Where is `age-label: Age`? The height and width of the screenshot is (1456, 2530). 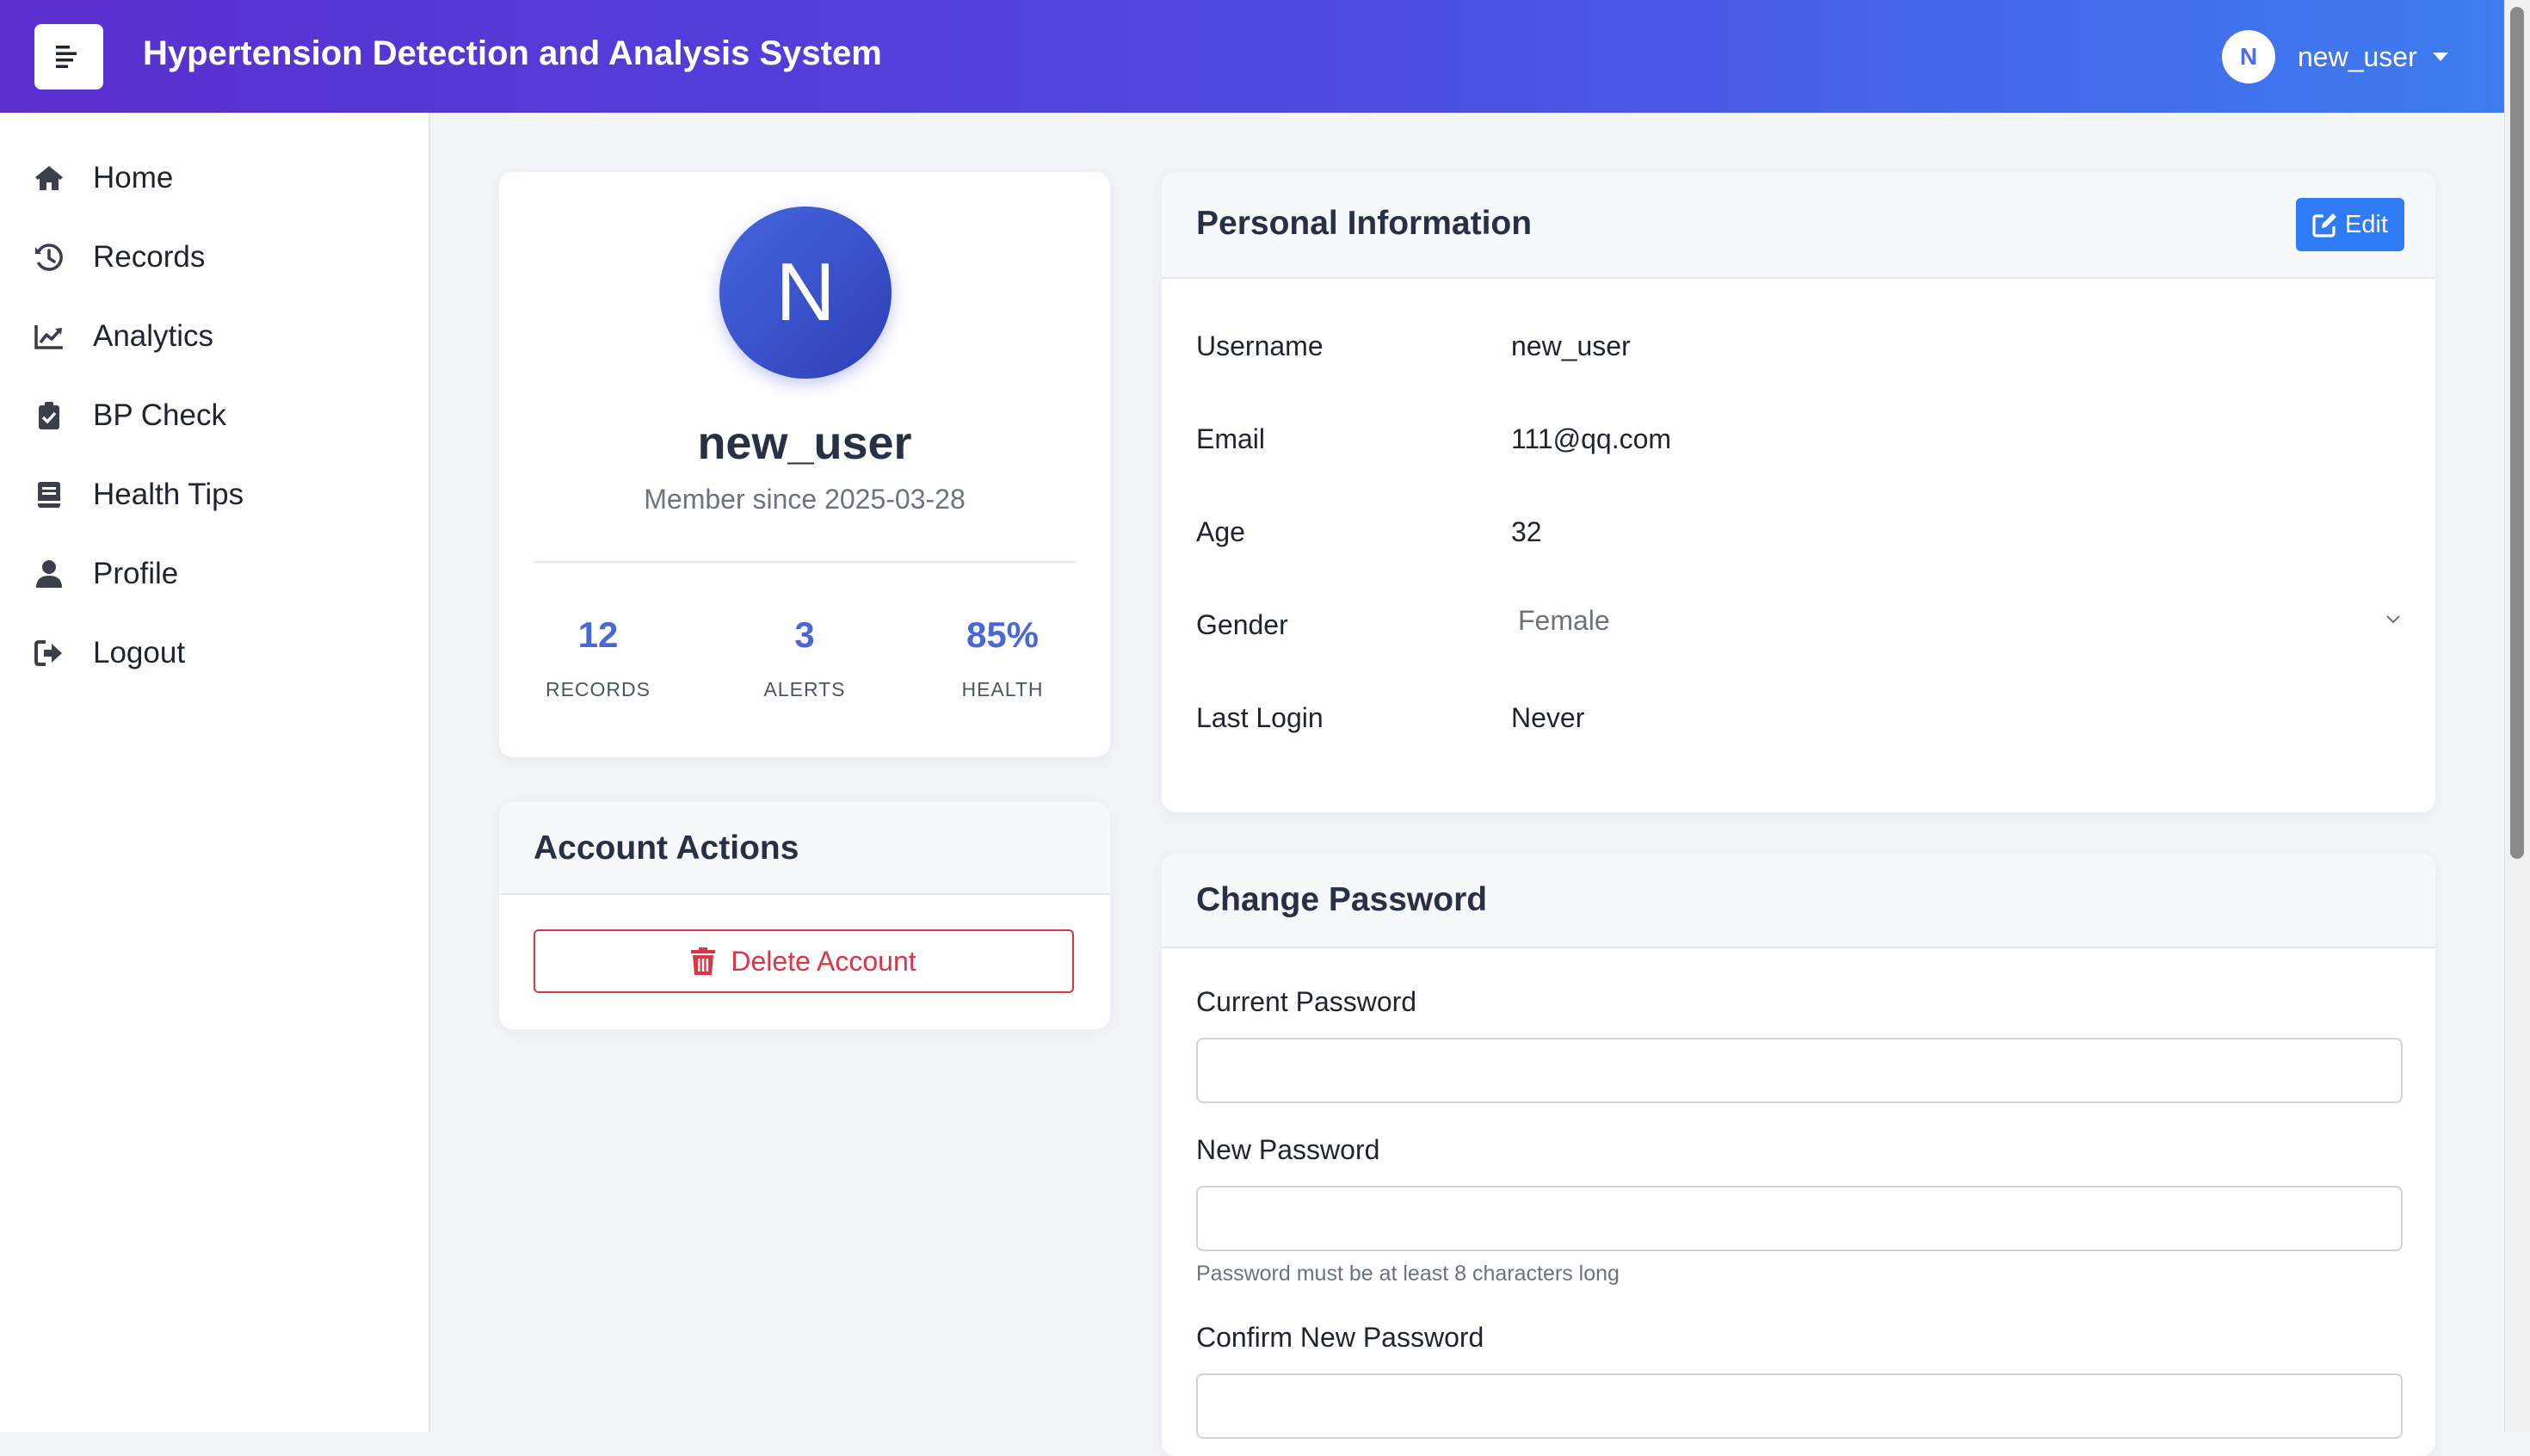 age-label: Age is located at coordinates (1220, 532).